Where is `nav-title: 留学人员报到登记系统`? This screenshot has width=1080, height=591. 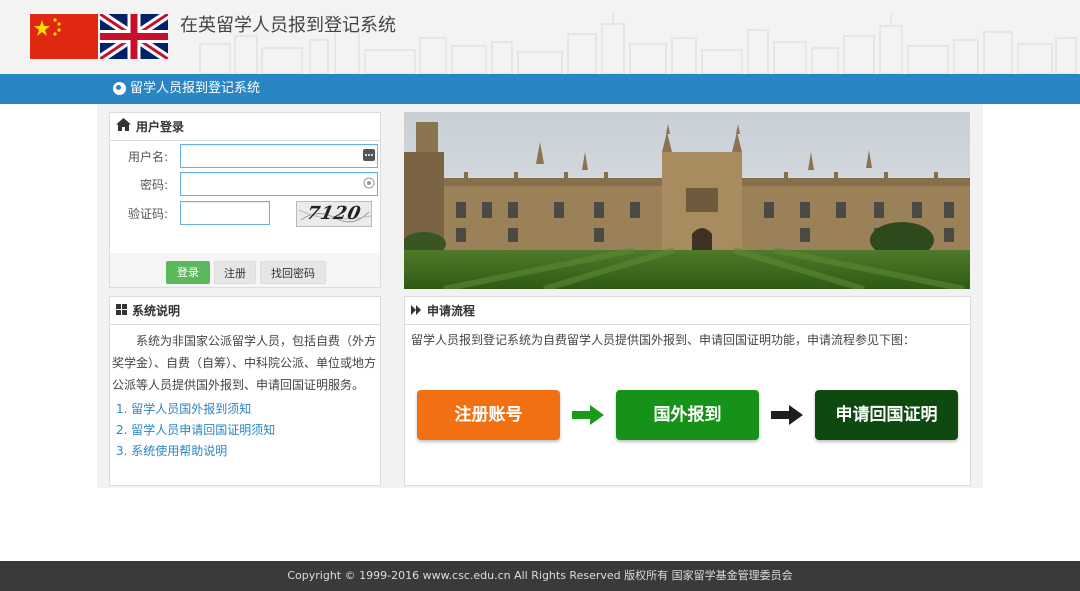
nav-title: 留学人员报到登记系统 is located at coordinates (195, 89).